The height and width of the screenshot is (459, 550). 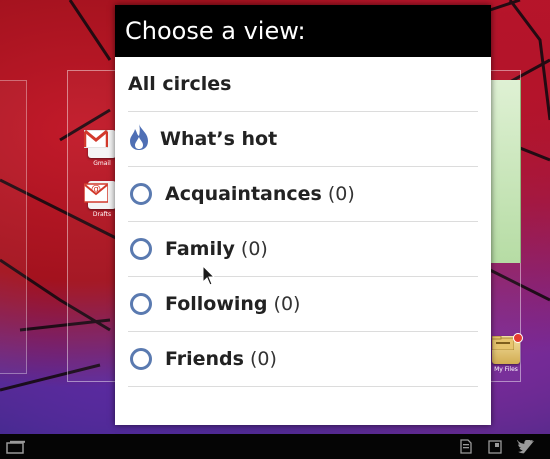 I want to click on view-option-all-circles: All circles, so click(x=303, y=84).